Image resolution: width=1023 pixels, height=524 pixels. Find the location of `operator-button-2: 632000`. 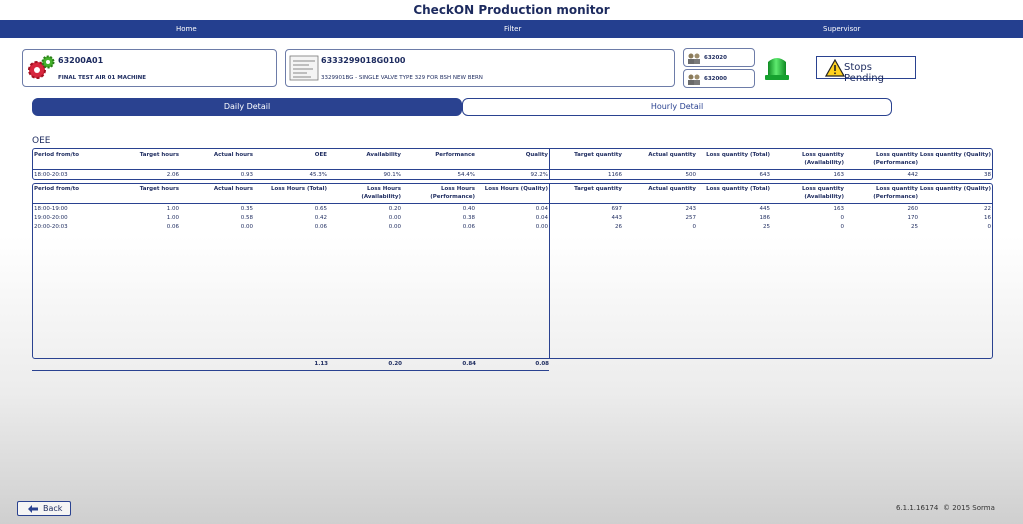

operator-button-2: 632000 is located at coordinates (719, 78).